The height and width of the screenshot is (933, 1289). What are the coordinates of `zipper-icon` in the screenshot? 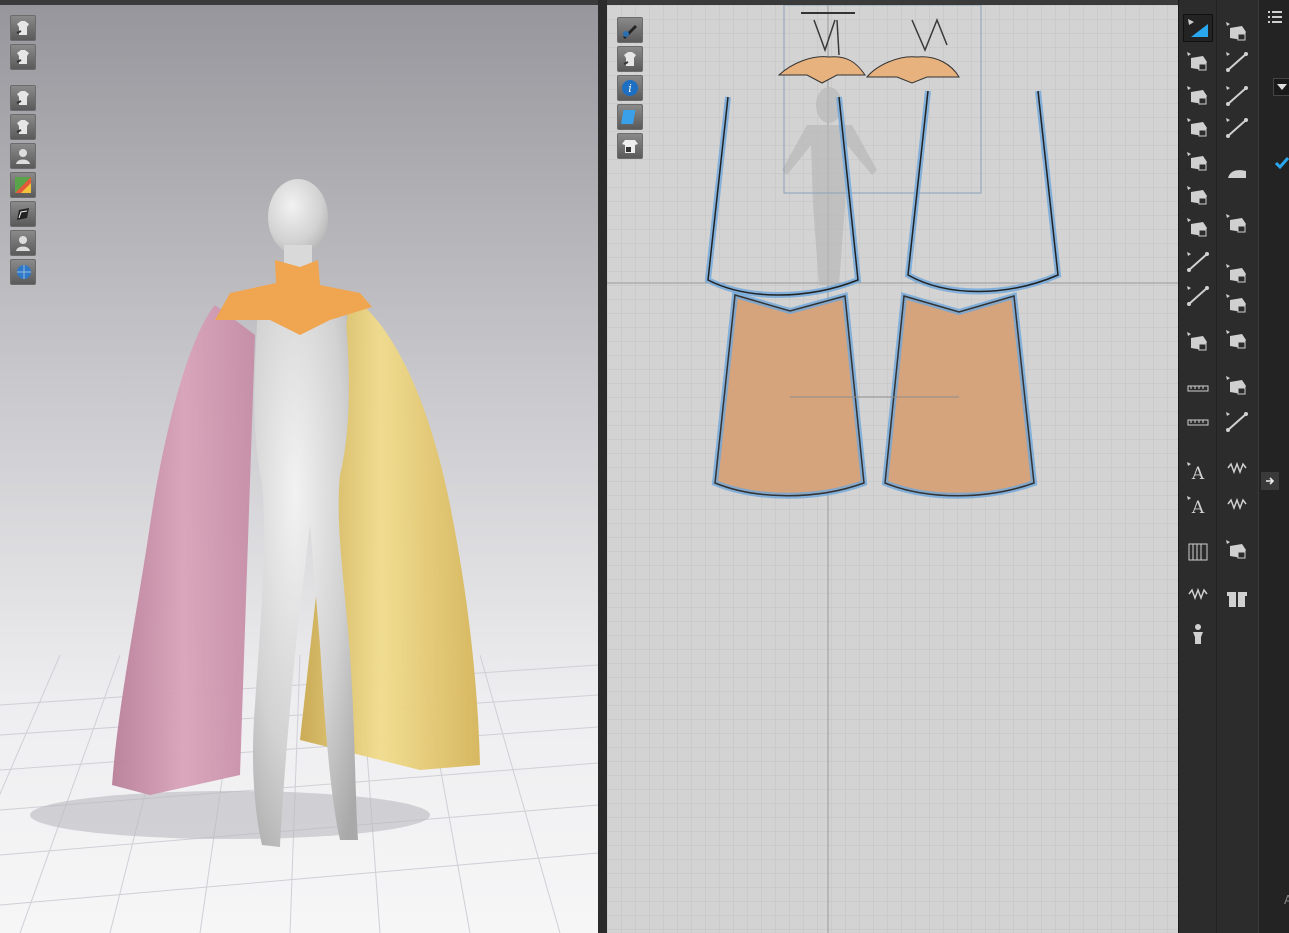 It's located at (1237, 468).